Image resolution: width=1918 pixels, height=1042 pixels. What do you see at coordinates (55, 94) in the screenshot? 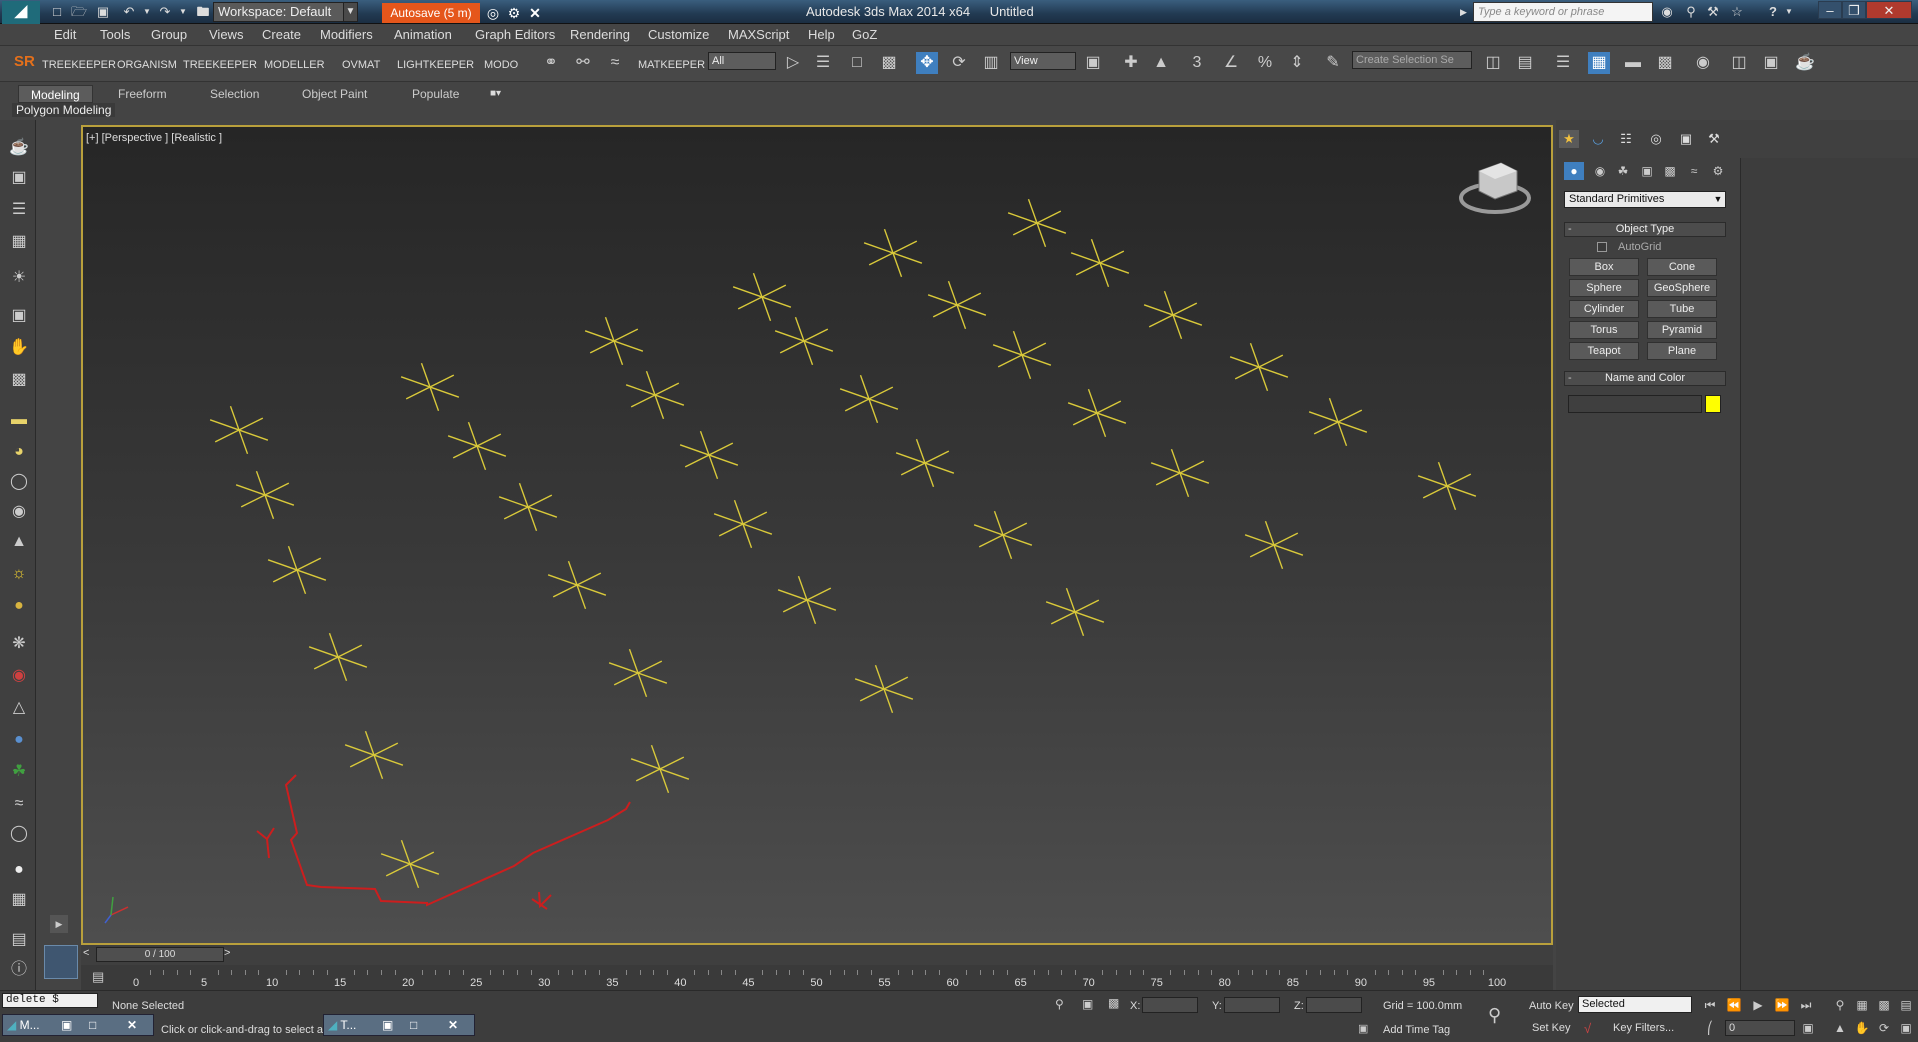
I see `tab-modeling: Modeling` at bounding box center [55, 94].